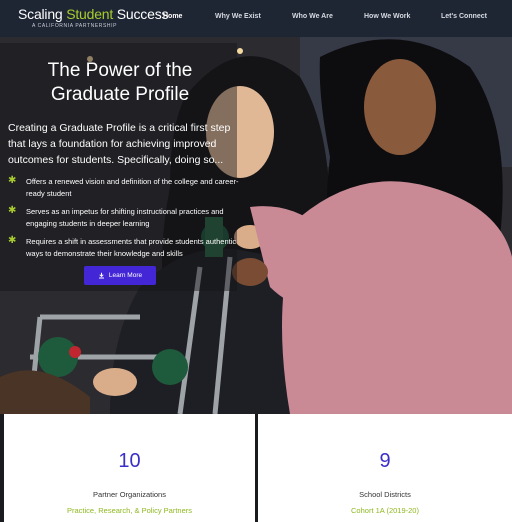 Image resolution: width=512 pixels, height=522 pixels. Describe the element at coordinates (464, 16) in the screenshot. I see `nav-link-lets-connect: Let's Connect` at that location.